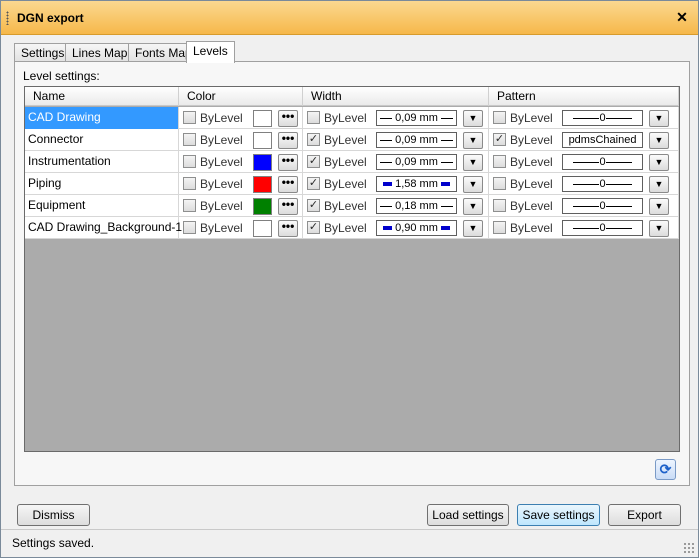  Describe the element at coordinates (241, 96) in the screenshot. I see `column-header-color: Color` at that location.